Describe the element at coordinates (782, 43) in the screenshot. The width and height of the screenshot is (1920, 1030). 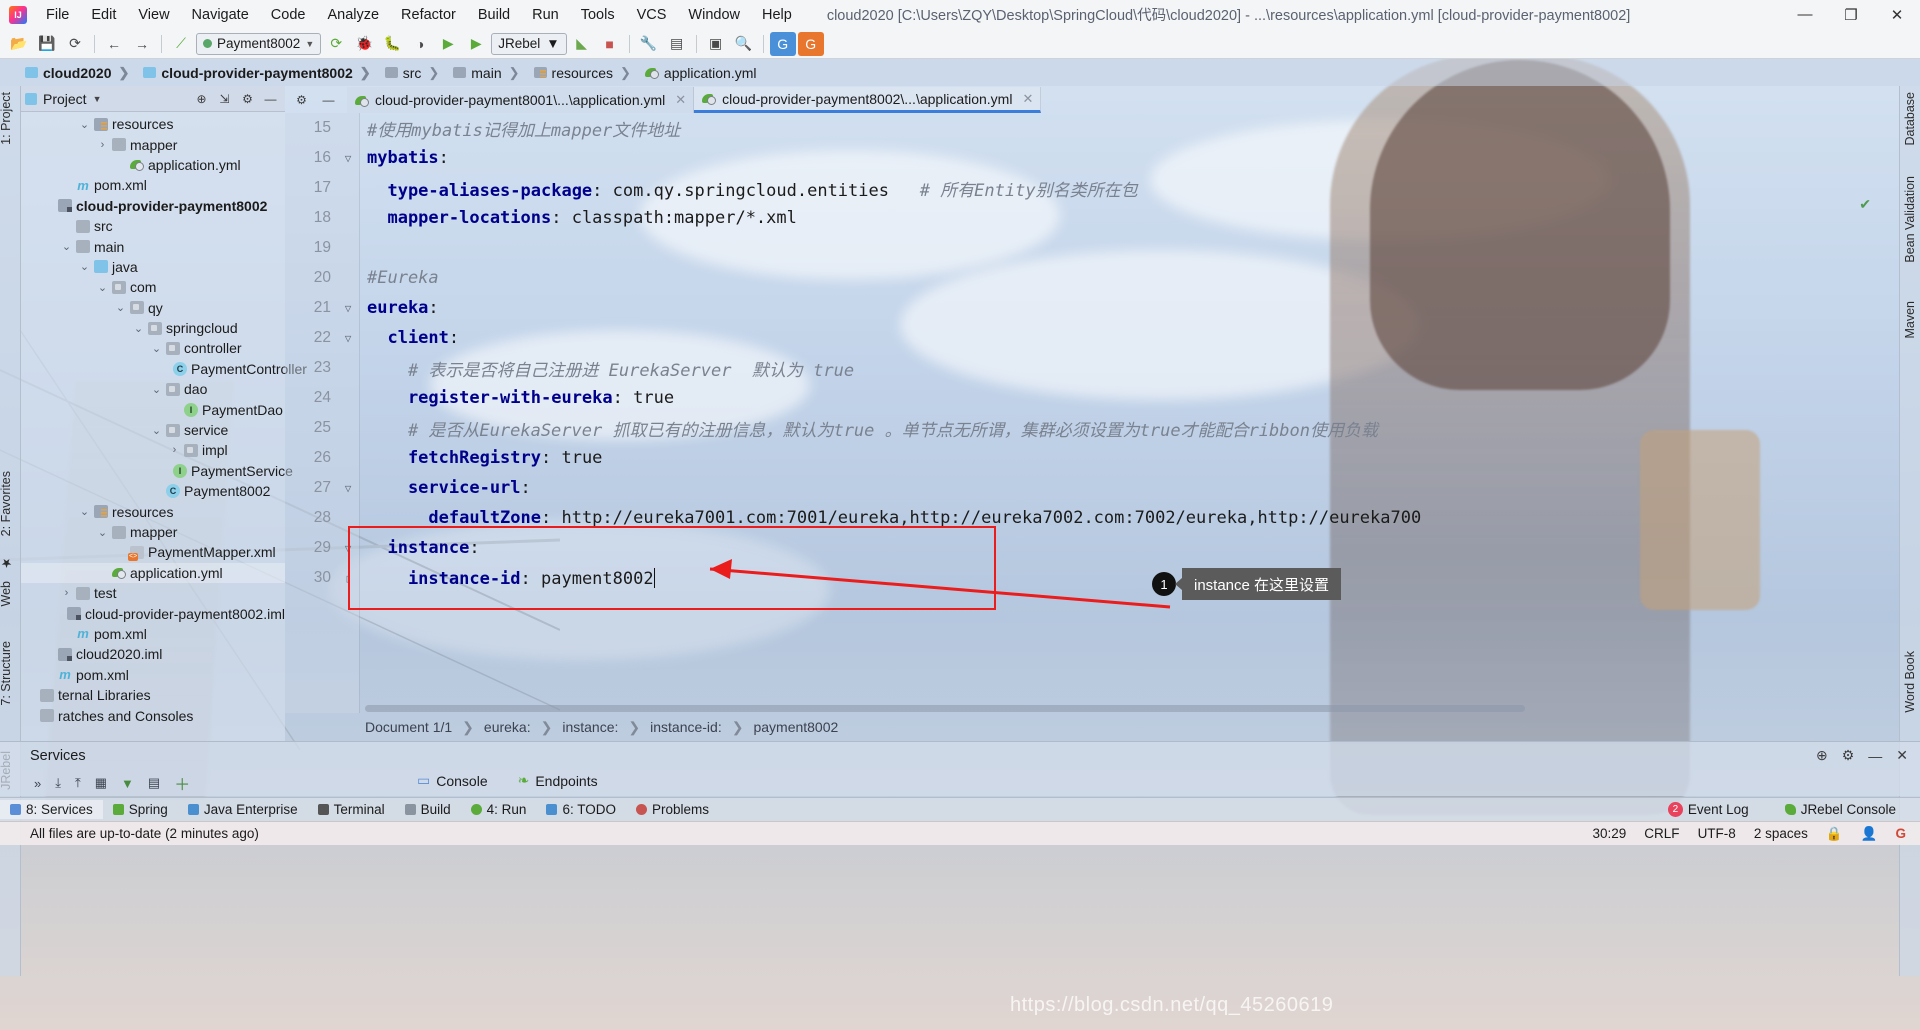
I see `translate-icon: G` at that location.